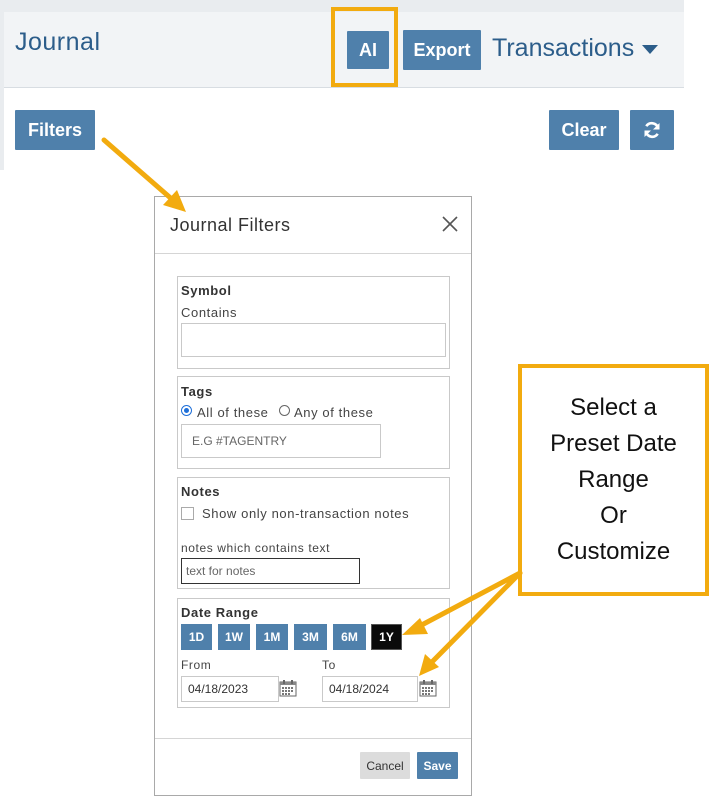 The height and width of the screenshot is (796, 711). Describe the element at coordinates (201, 491) in the screenshot. I see `notes-legend: Notes` at that location.